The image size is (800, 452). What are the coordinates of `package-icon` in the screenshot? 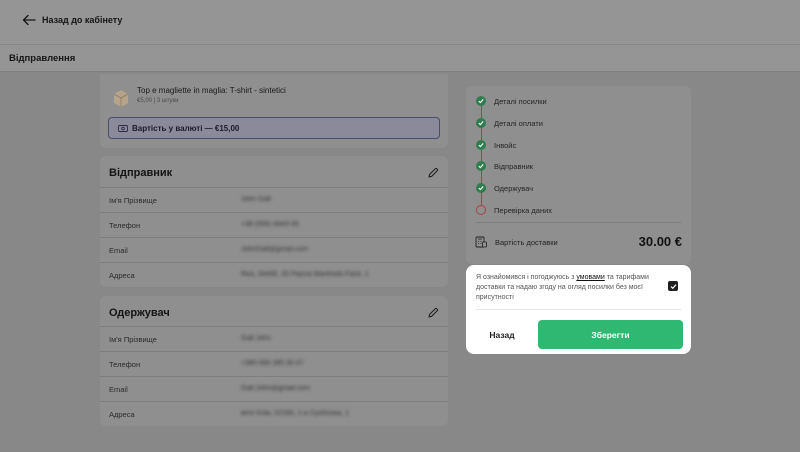 It's located at (121, 98).